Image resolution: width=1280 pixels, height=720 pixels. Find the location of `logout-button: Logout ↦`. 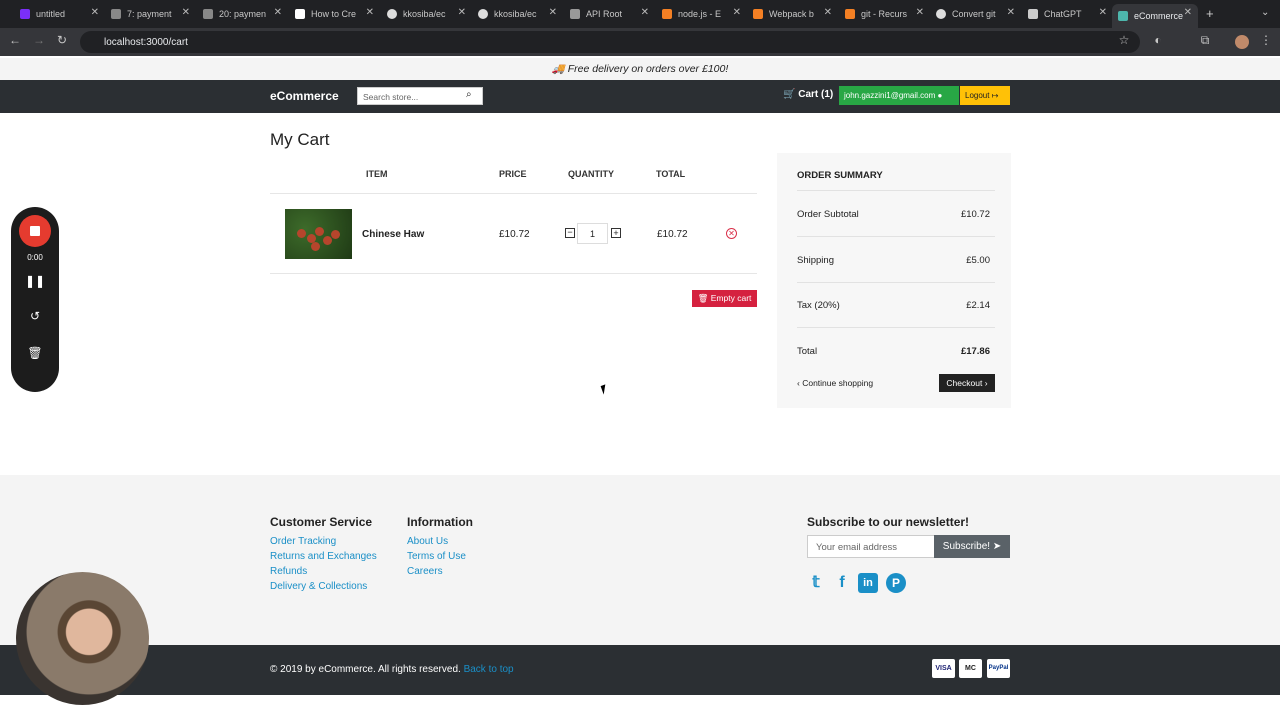

logout-button: Logout ↦ is located at coordinates (985, 95).